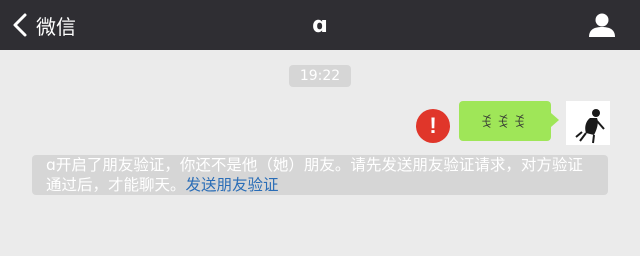 This screenshot has width=640, height=256. What do you see at coordinates (56, 26) in the screenshot?
I see `back-label: 微信` at bounding box center [56, 26].